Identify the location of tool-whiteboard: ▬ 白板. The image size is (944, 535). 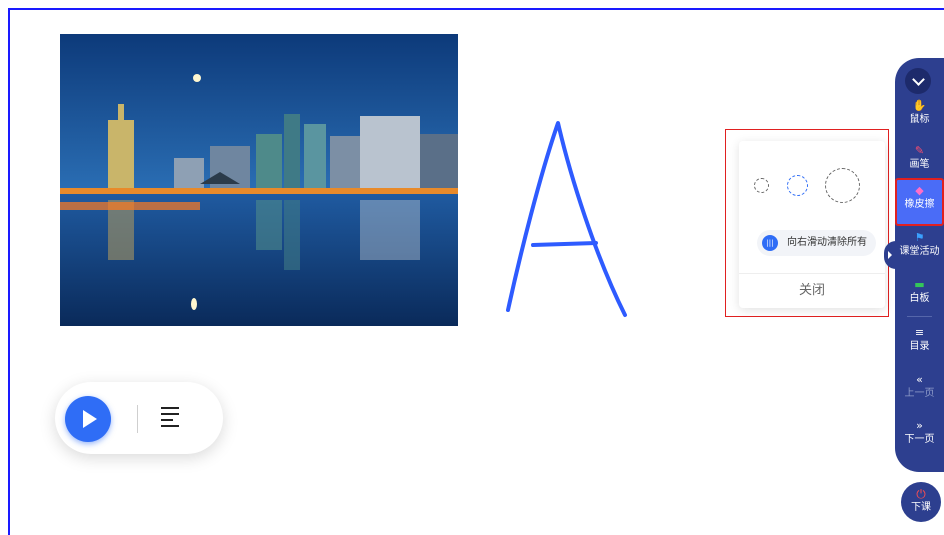
(919, 292).